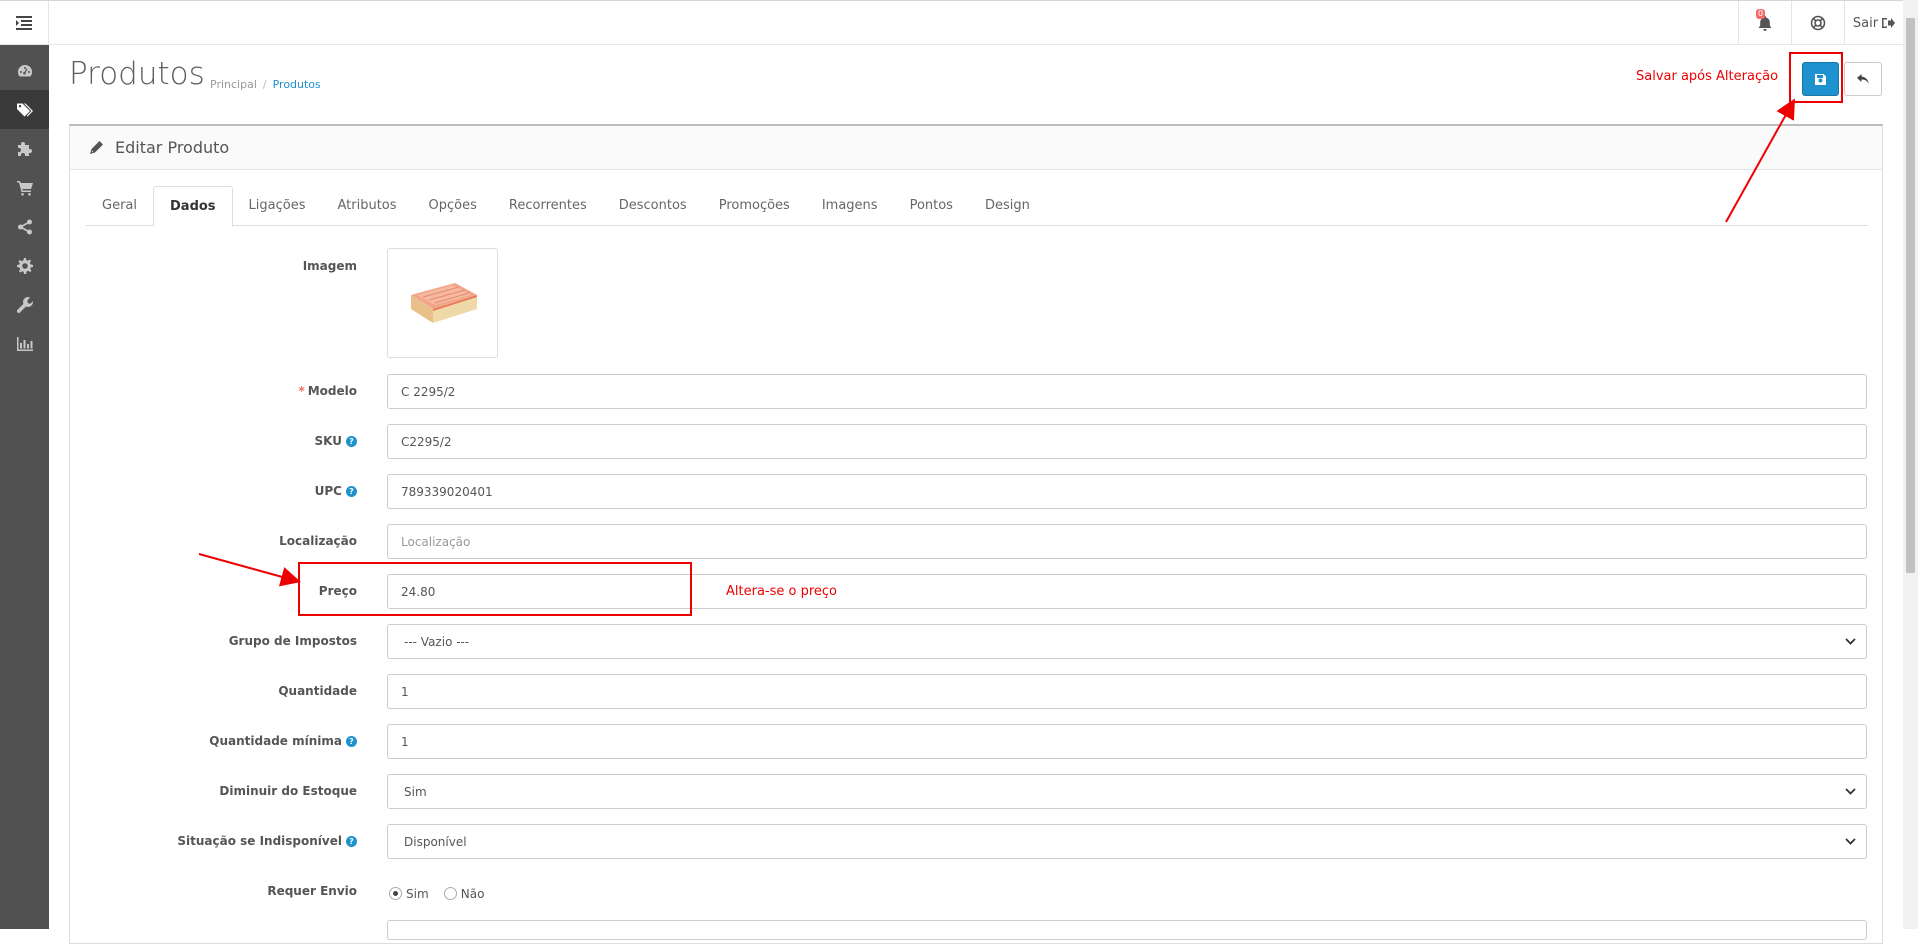  I want to click on page-scrollbar, so click(1910, 464).